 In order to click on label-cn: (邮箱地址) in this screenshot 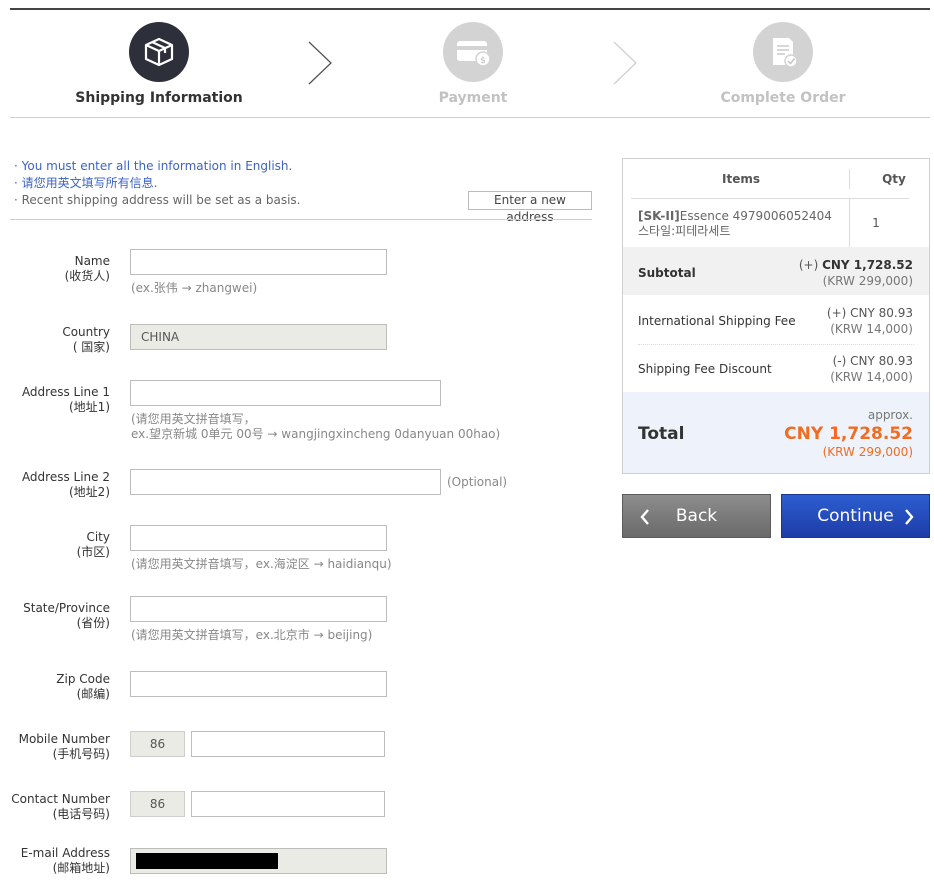, I will do `click(81, 868)`.